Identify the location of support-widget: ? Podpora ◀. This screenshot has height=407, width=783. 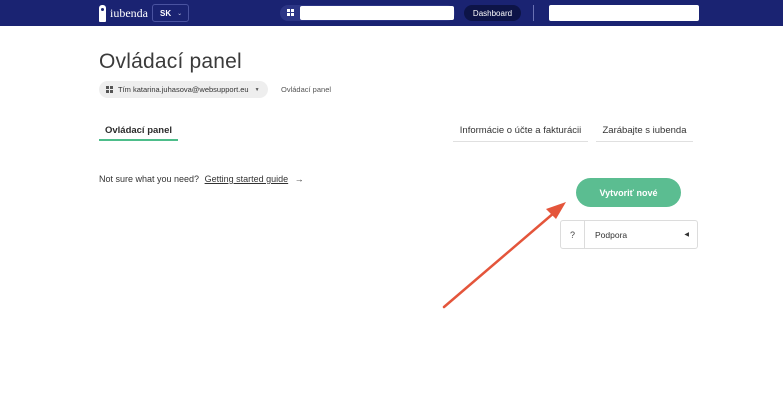
(629, 234).